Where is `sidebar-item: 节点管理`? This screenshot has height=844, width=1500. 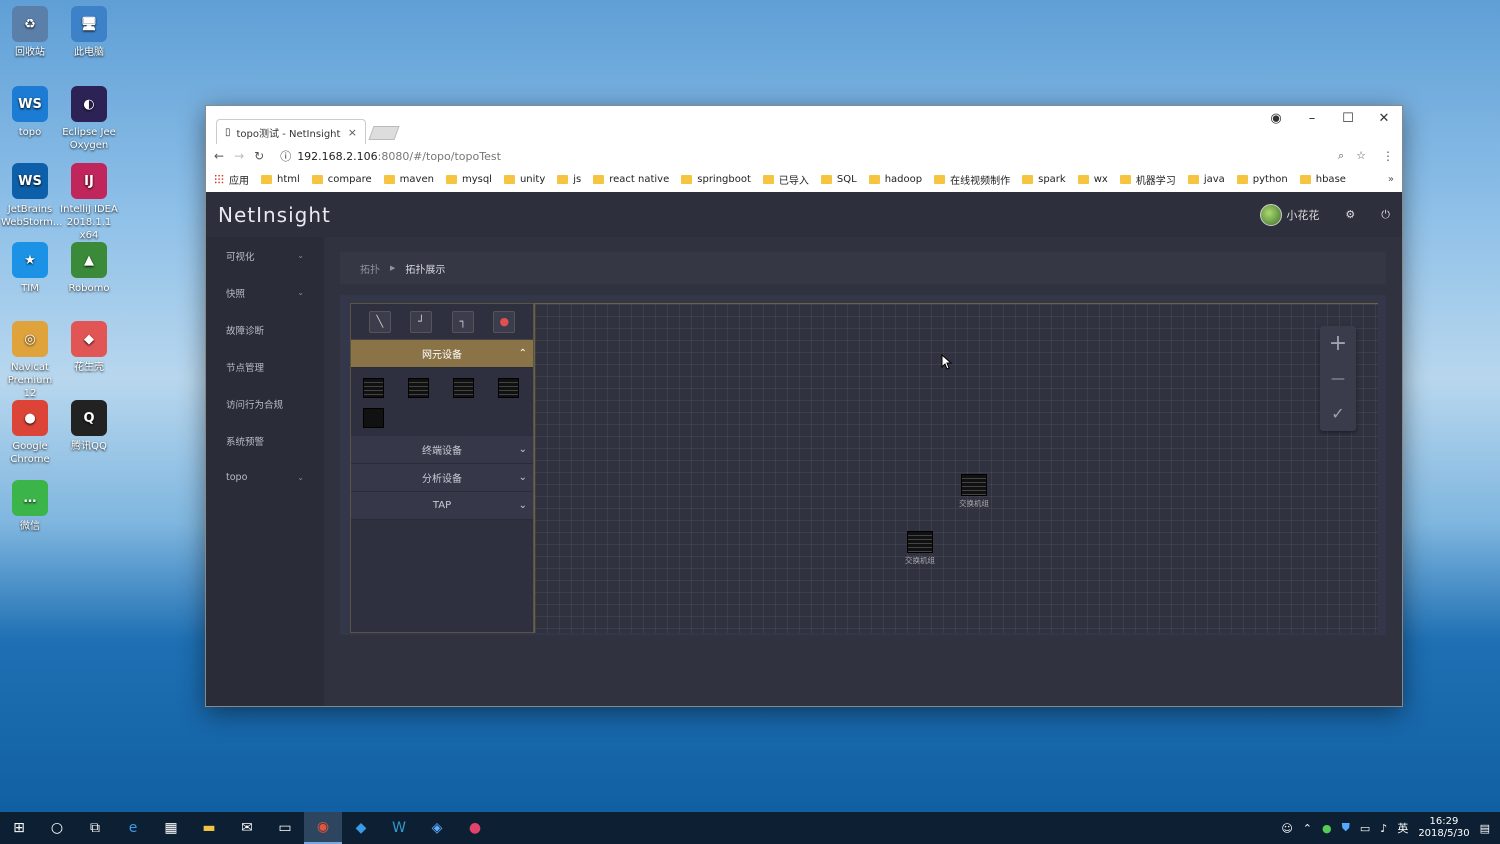
sidebar-item: 节点管理 is located at coordinates (265, 366).